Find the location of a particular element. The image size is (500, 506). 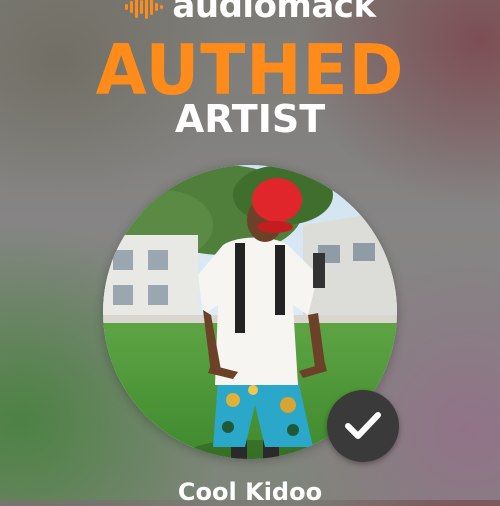

waveform-logo-icon is located at coordinates (144, 9).